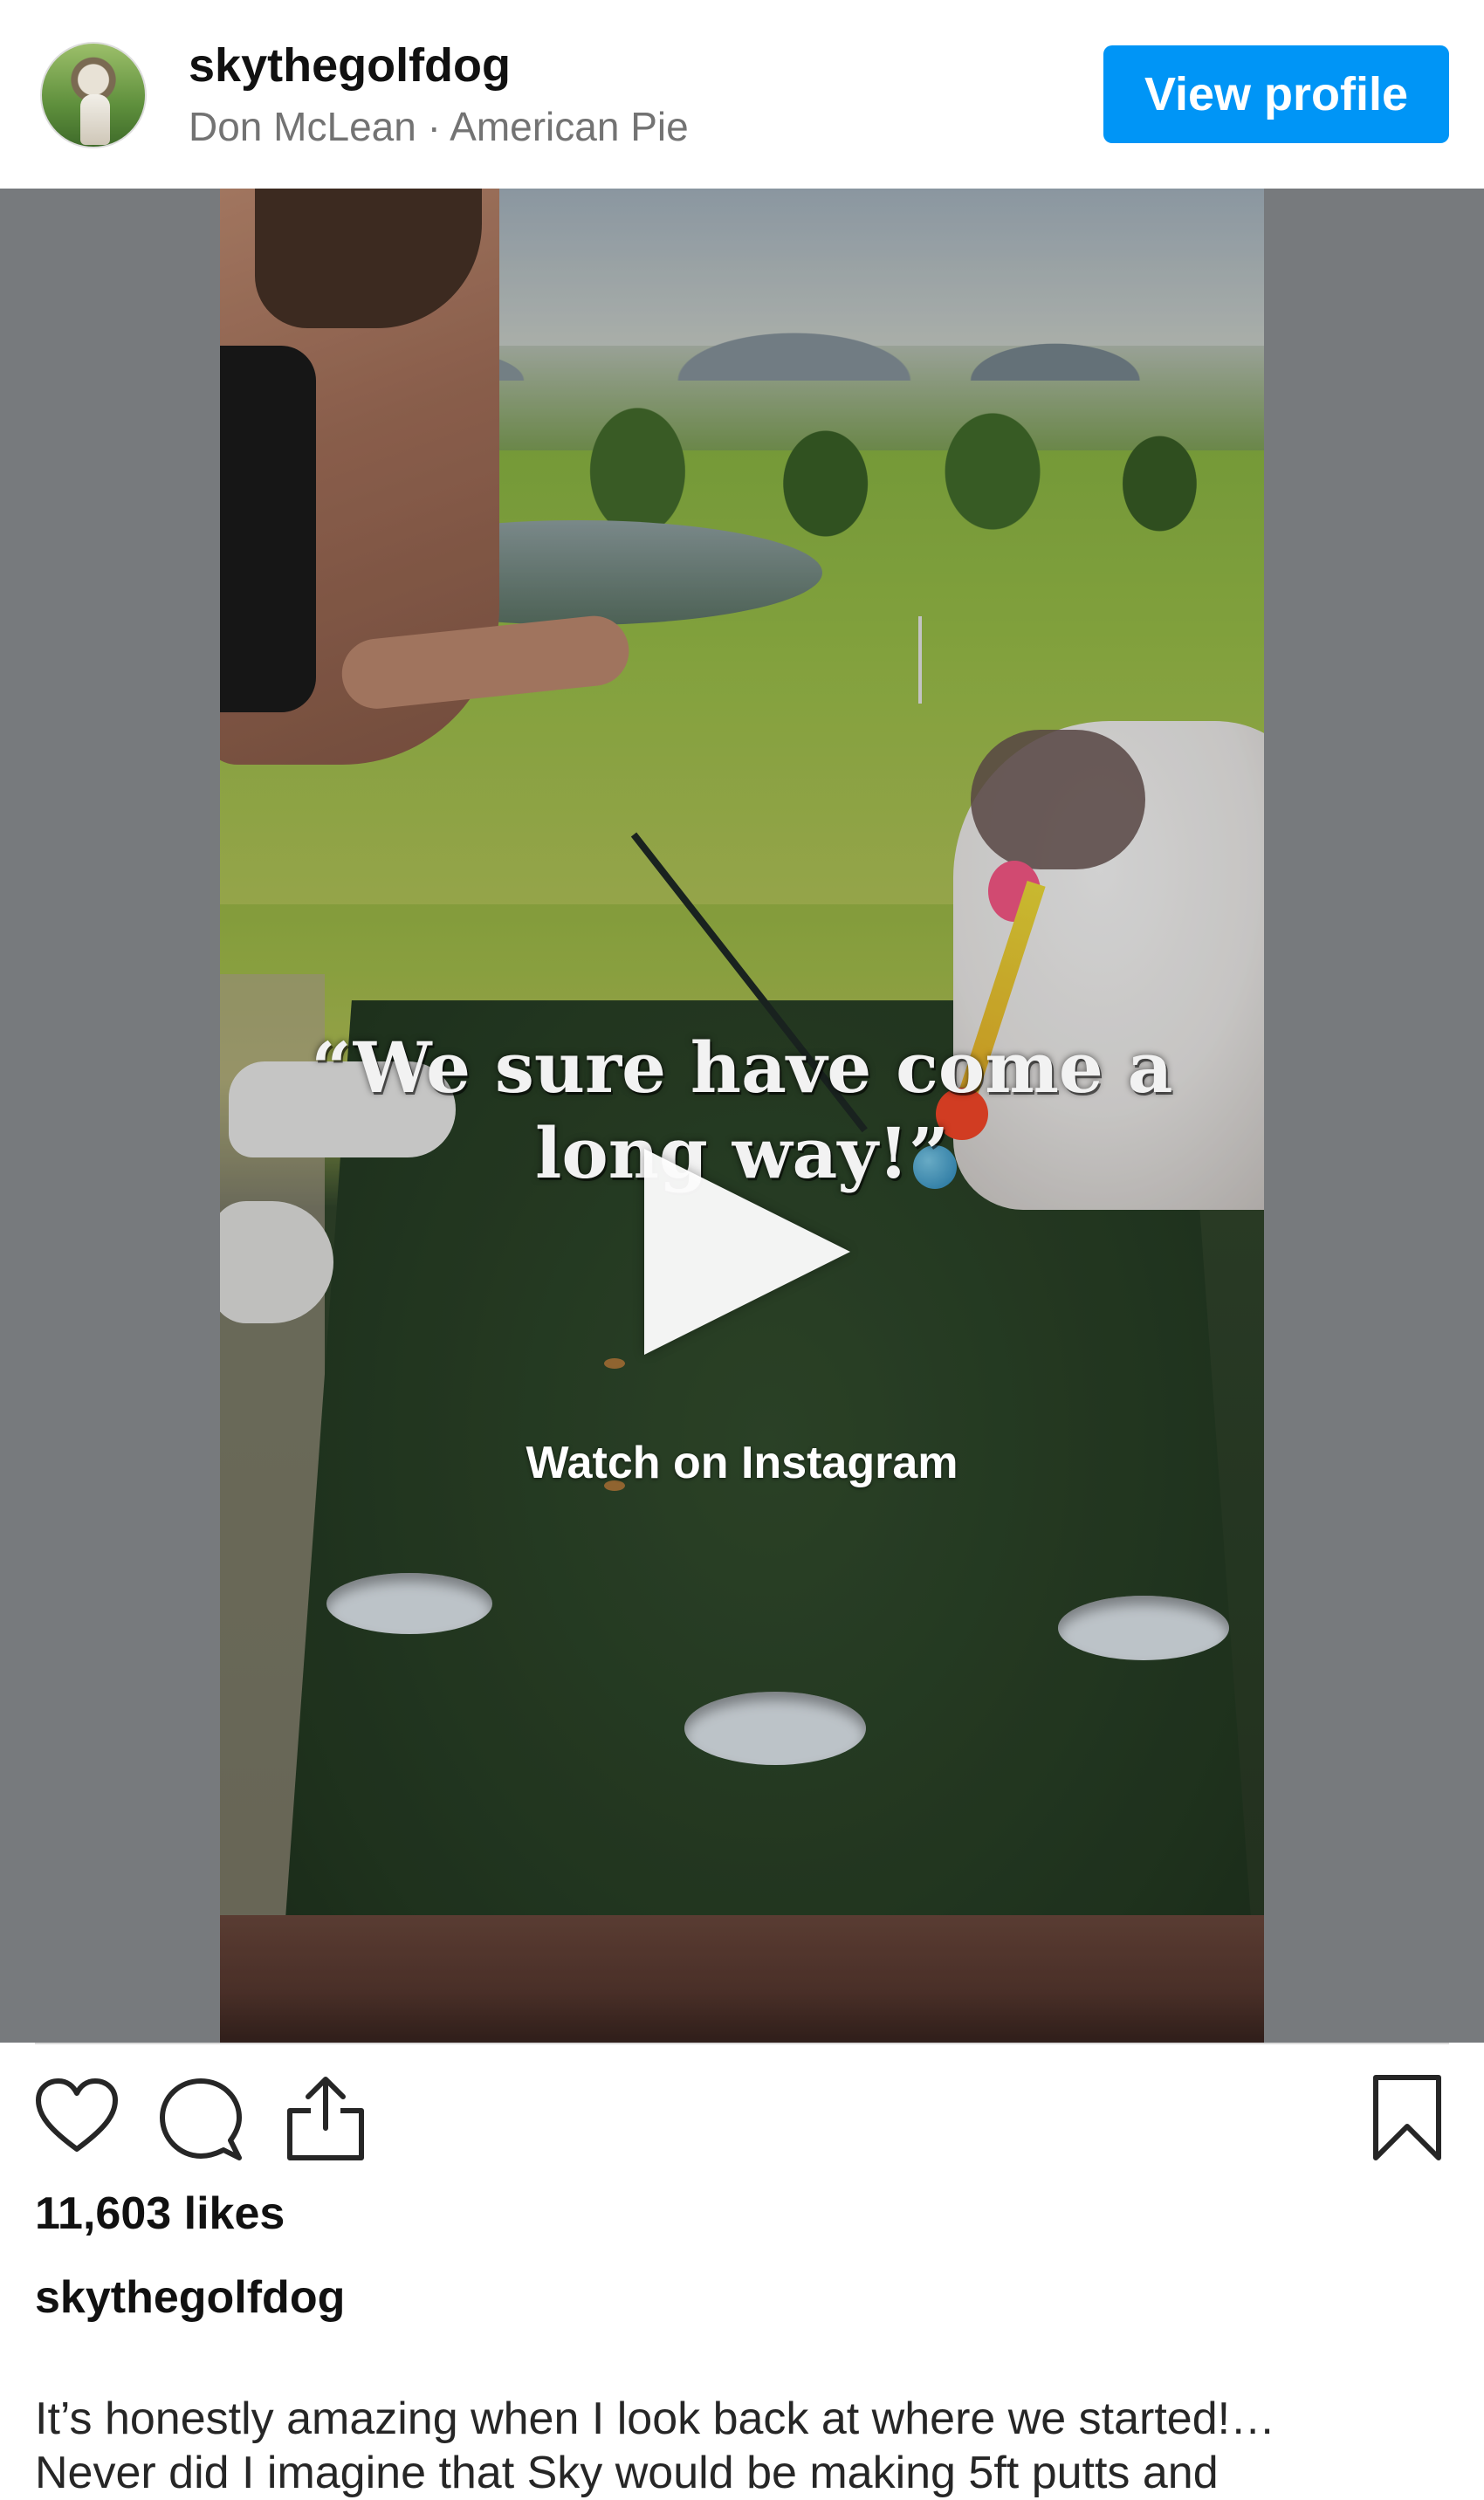 Image resolution: width=1484 pixels, height=2500 pixels. I want to click on share-icon, so click(326, 2117).